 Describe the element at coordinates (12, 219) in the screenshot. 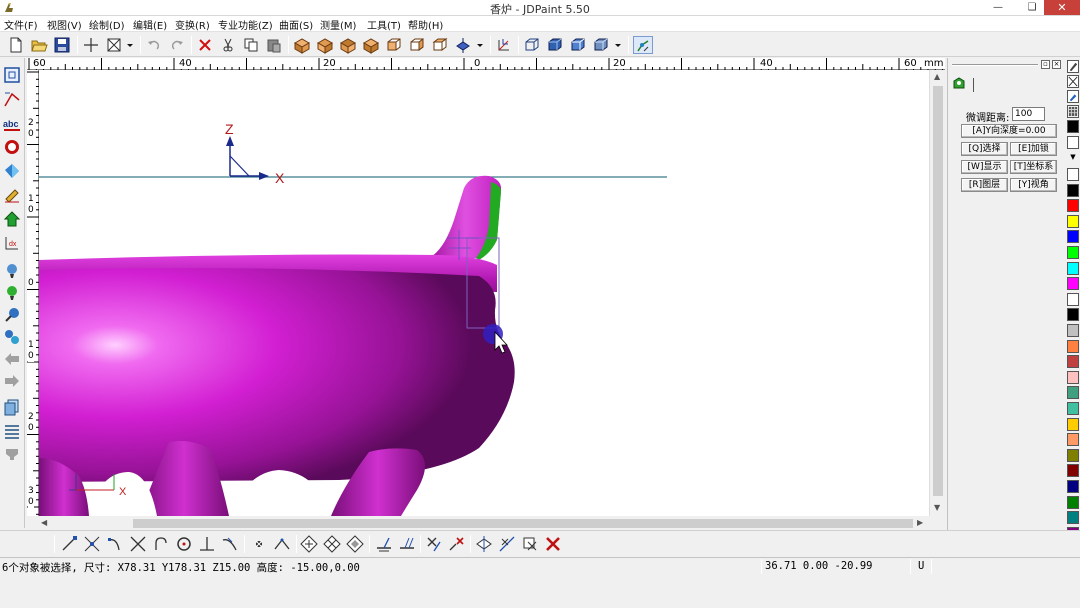

I see `relief-icon` at that location.